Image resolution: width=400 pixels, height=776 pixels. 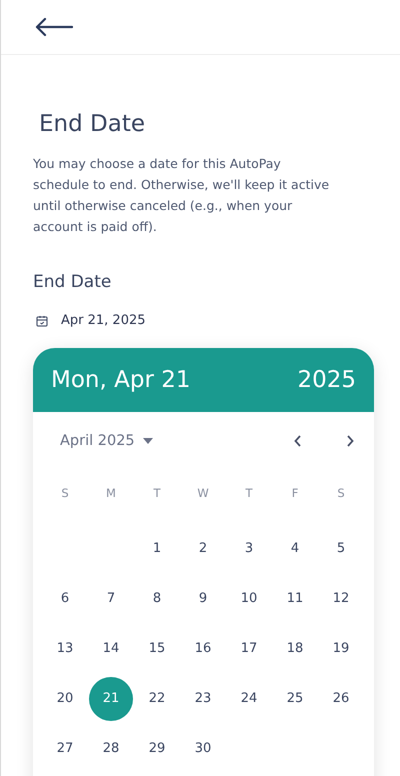 I want to click on day-button: 20, so click(x=65, y=698).